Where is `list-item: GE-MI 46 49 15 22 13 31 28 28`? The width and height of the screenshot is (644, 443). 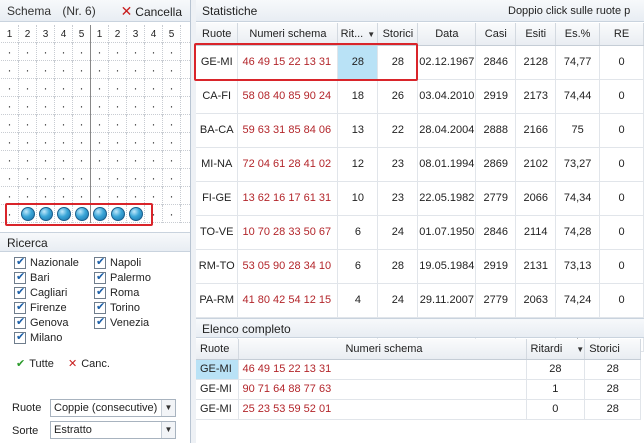
list-item: GE-MI 46 49 15 22 13 31 28 28 is located at coordinates (419, 369).